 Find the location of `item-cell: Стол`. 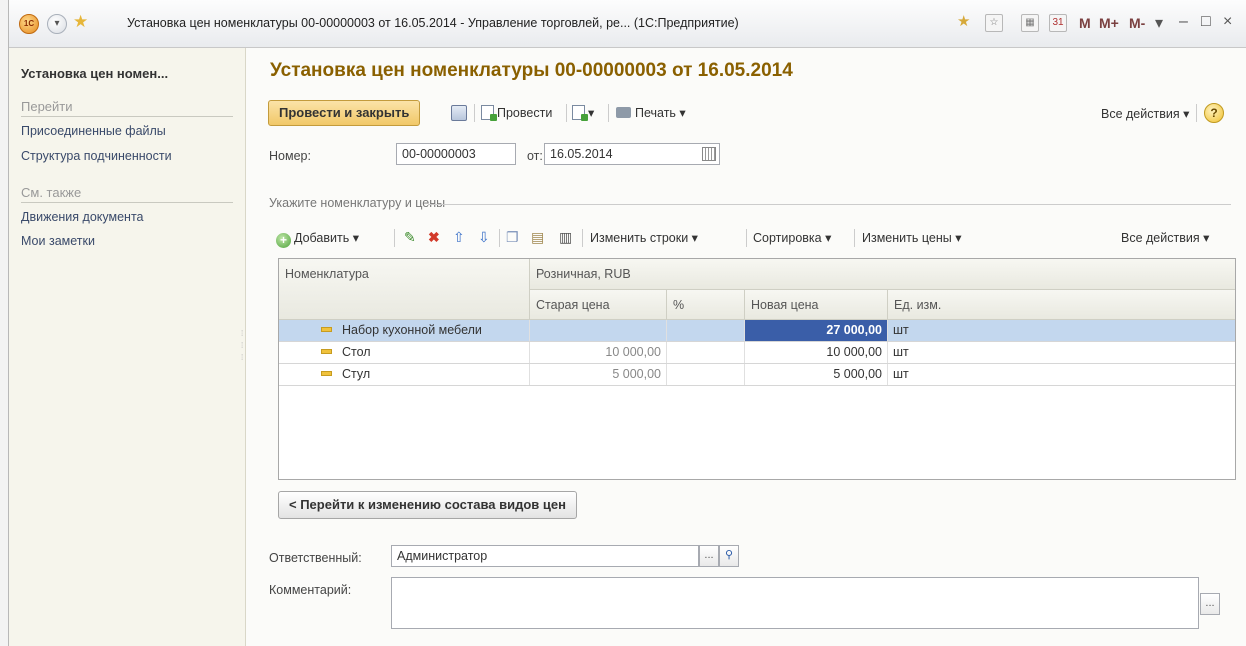

item-cell: Стол is located at coordinates (404, 352).